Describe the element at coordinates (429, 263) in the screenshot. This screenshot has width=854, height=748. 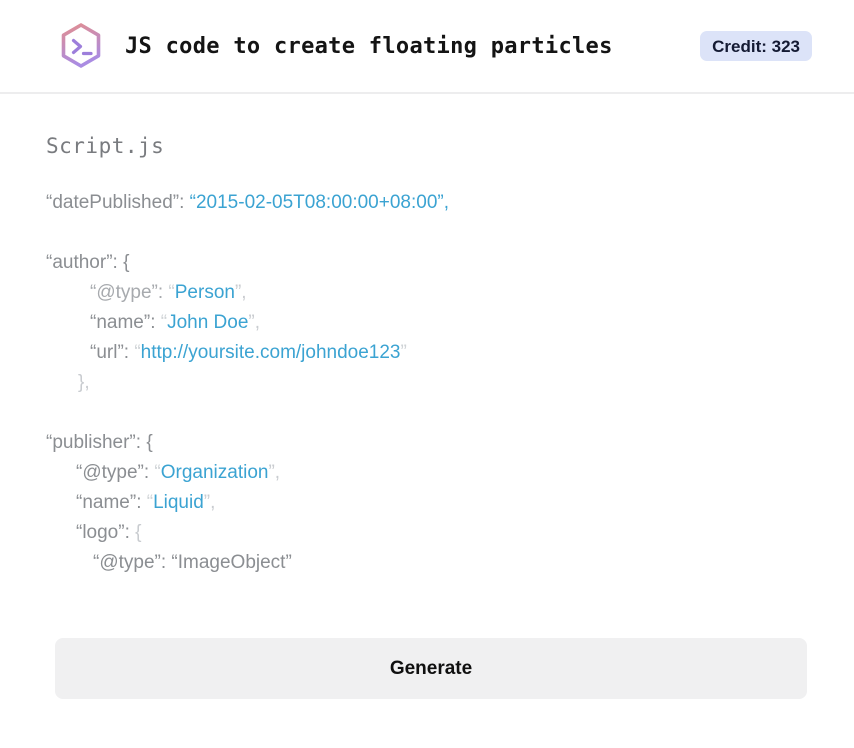
I see `code-line: “author”: {` at that location.